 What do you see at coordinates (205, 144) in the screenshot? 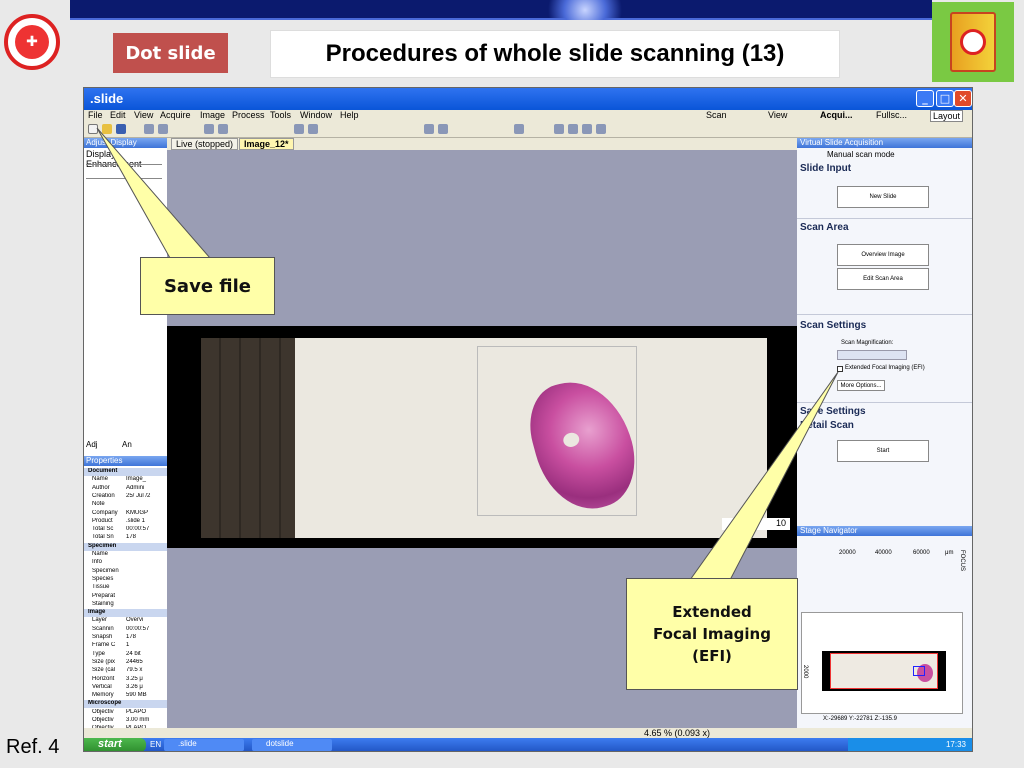
I see `tab-live: Live (stopped)` at bounding box center [205, 144].